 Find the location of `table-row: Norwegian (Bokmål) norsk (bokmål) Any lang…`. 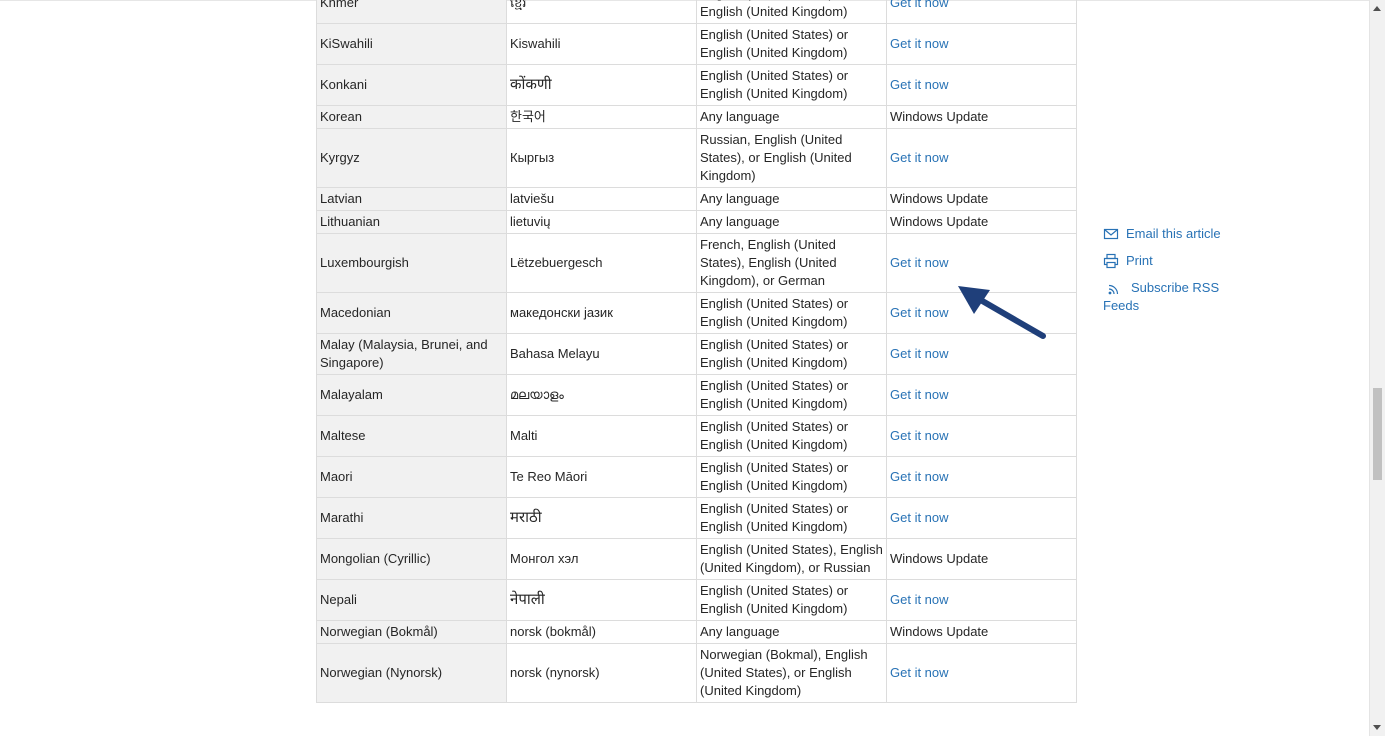

table-row: Norwegian (Bokmål) norsk (bokmål) Any lang… is located at coordinates (696, 632).